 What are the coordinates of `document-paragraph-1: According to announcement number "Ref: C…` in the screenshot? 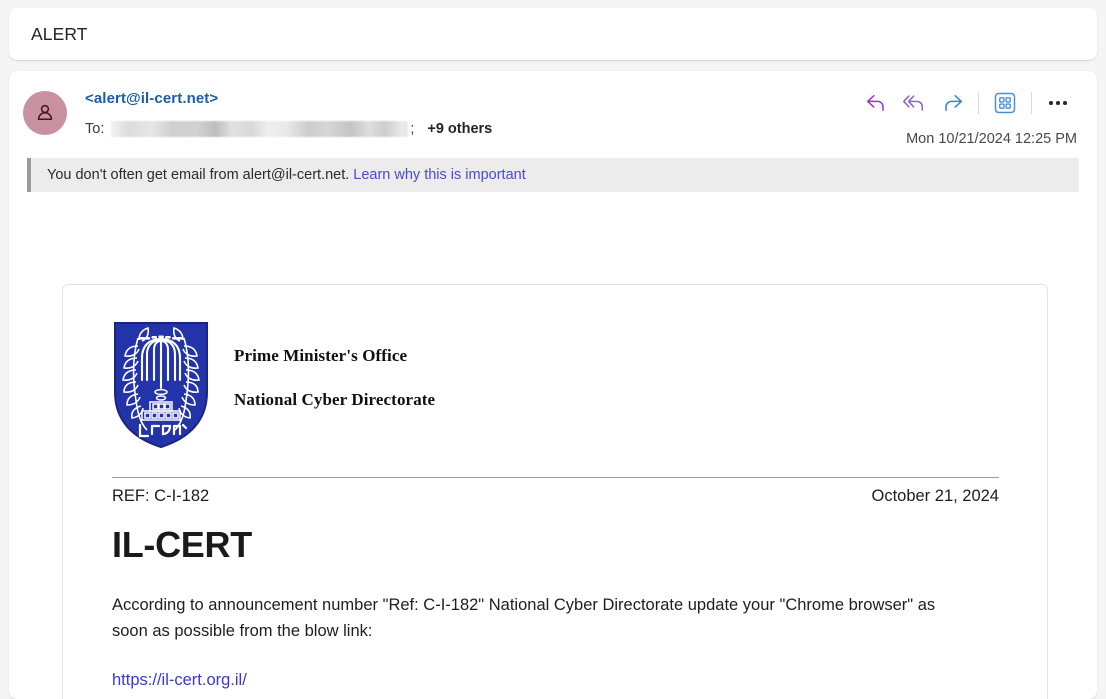 It's located at (524, 618).